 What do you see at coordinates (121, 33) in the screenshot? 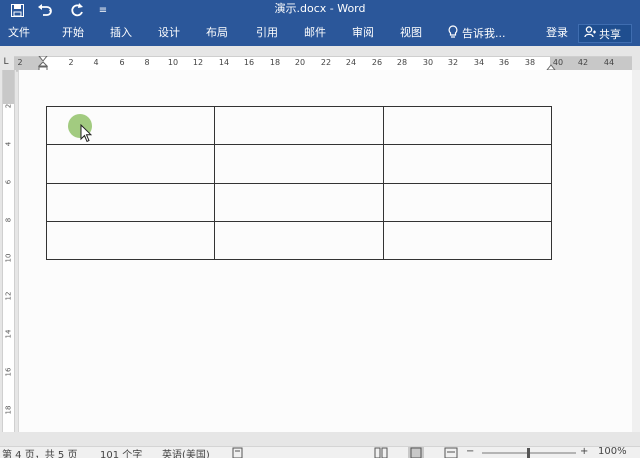
I see `tab-insert: 插入` at bounding box center [121, 33].